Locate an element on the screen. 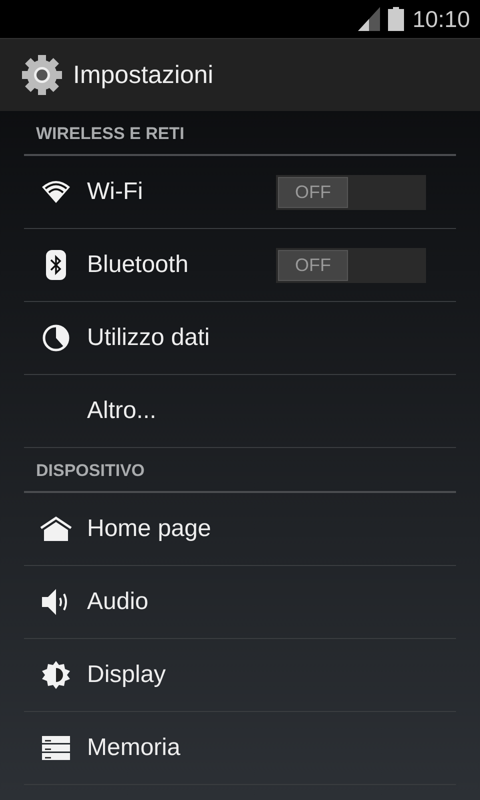 This screenshot has height=800, width=480. section-header: DISPOSITIVO is located at coordinates (90, 471).